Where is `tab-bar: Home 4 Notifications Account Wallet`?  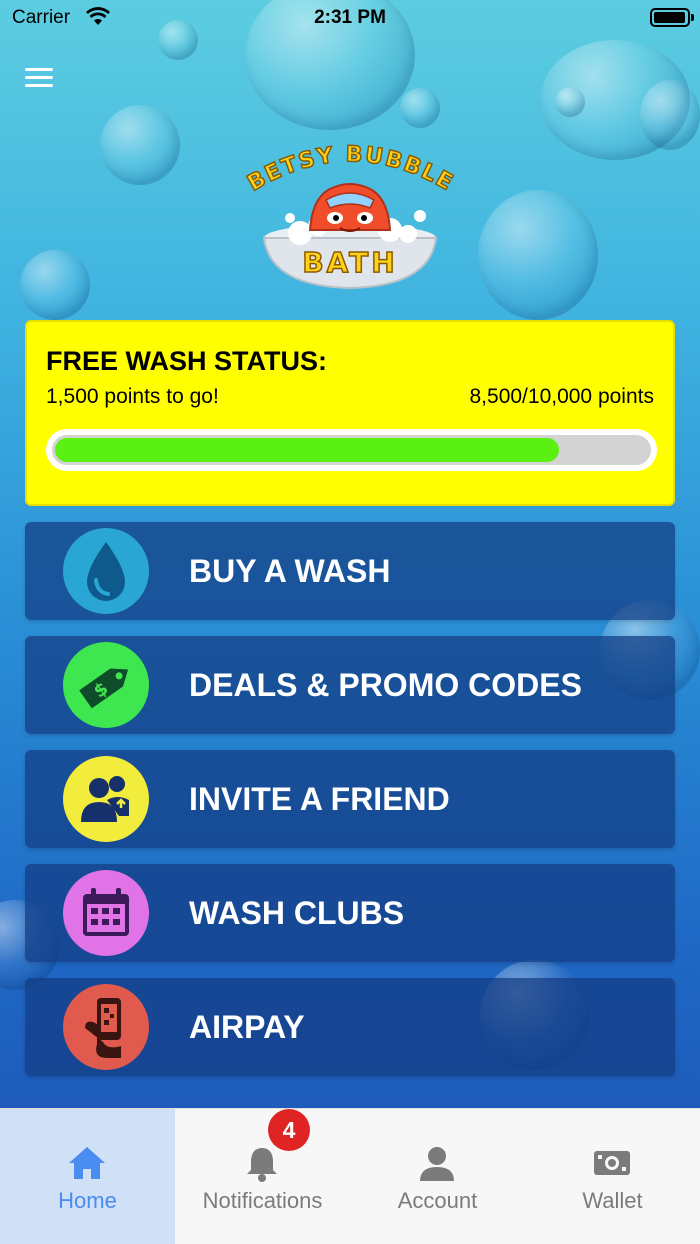
tab-bar: Home 4 Notifications Account Wallet is located at coordinates (350, 1176).